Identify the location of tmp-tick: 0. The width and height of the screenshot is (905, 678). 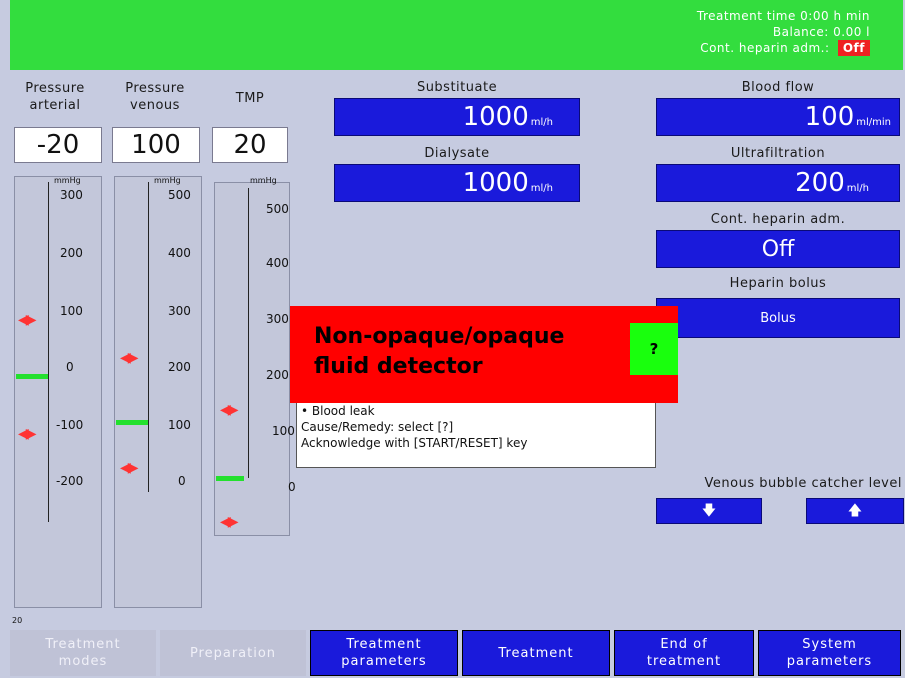
(292, 487).